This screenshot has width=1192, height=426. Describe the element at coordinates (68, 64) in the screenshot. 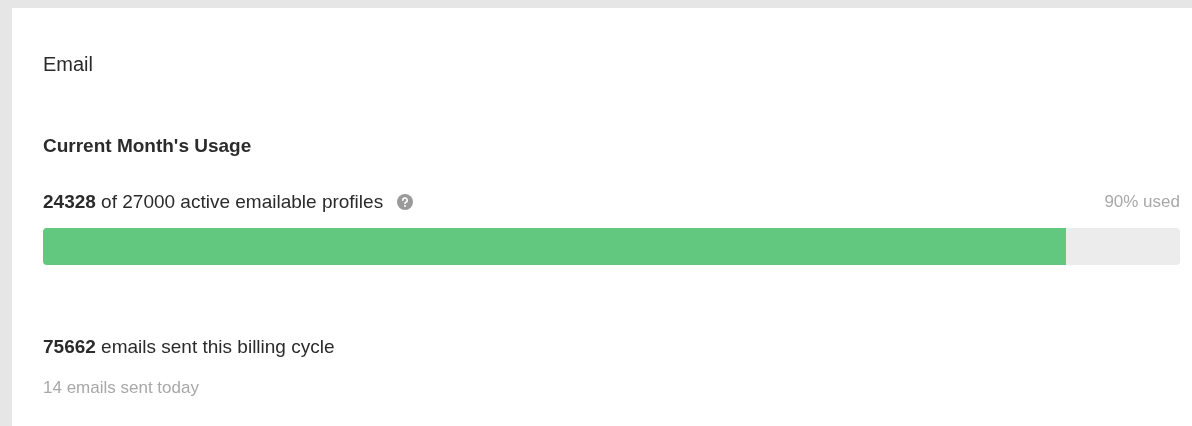

I see `section-title: Email` at that location.